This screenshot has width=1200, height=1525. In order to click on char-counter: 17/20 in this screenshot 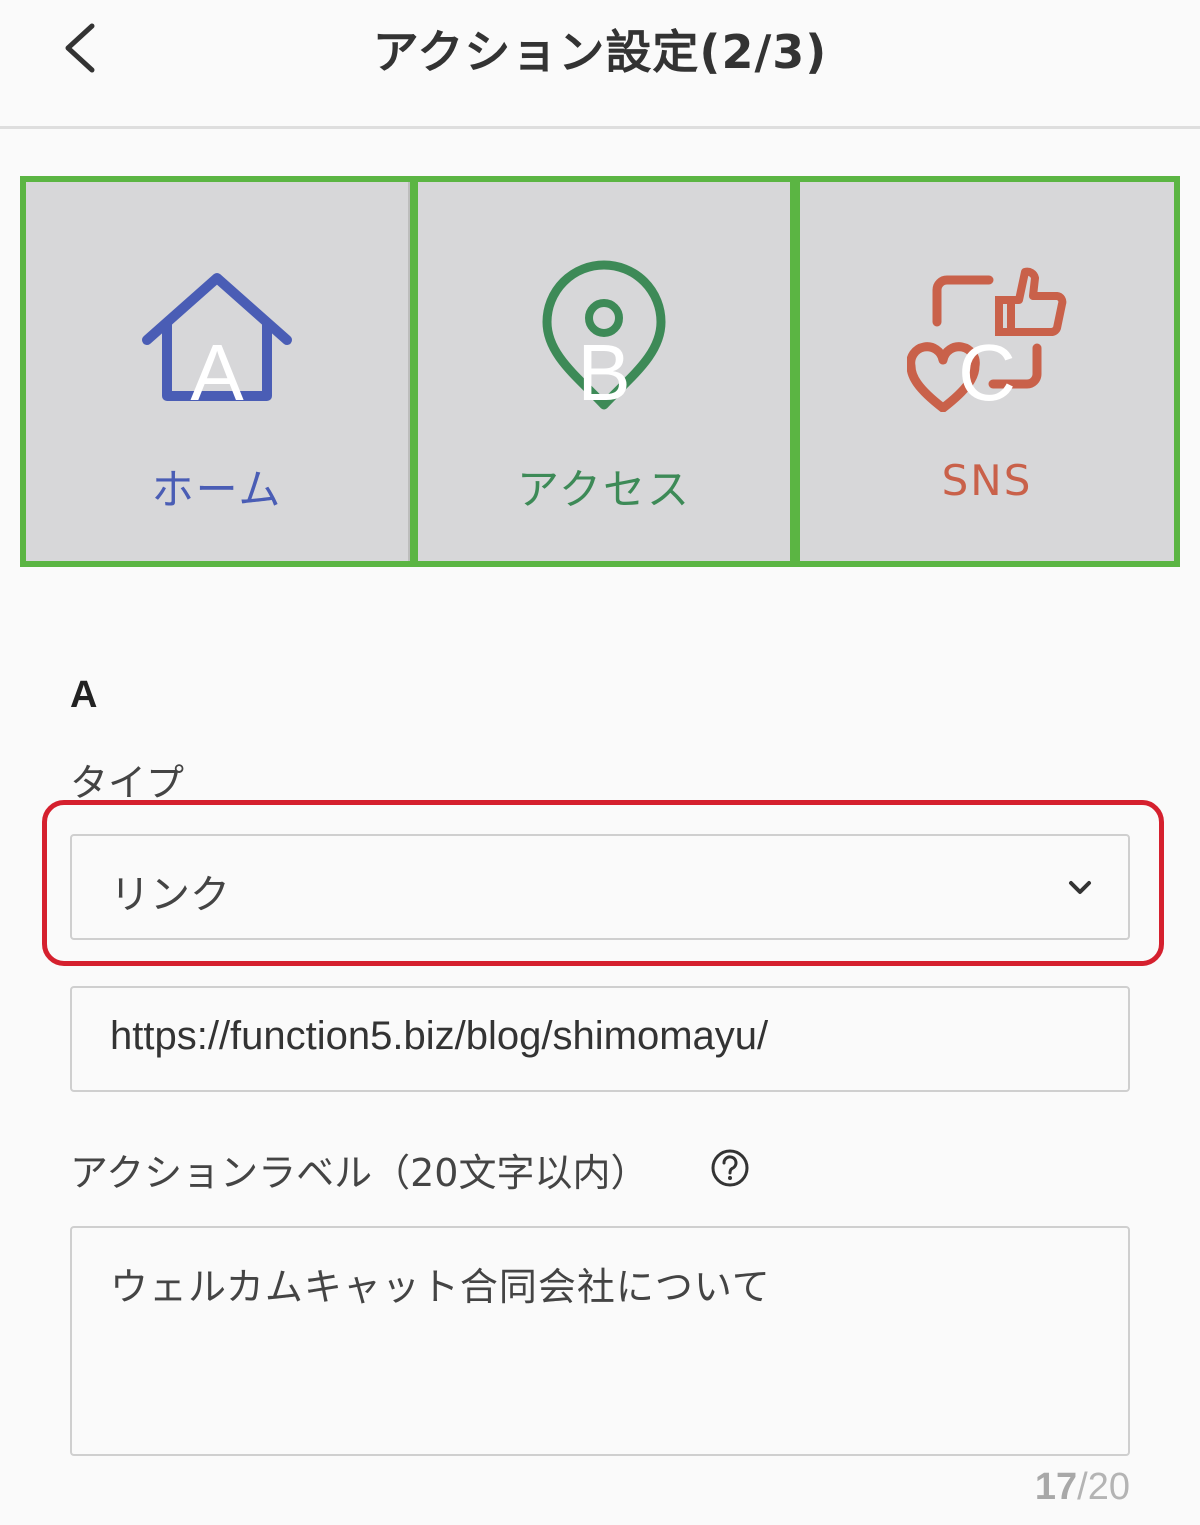, I will do `click(1082, 1487)`.